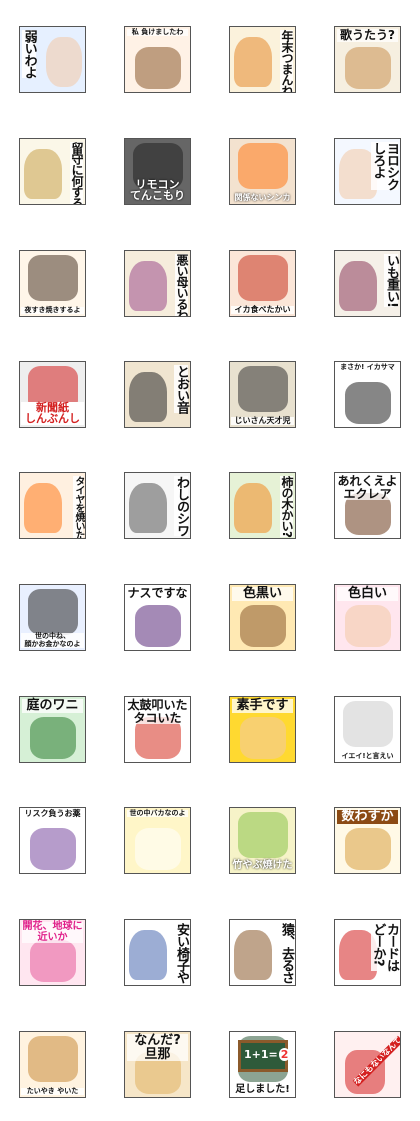 Image resolution: width=420 pixels, height=1121 pixels. Describe the element at coordinates (287, 61) in the screenshot. I see `sticker-caption: 年末つまんね` at that location.